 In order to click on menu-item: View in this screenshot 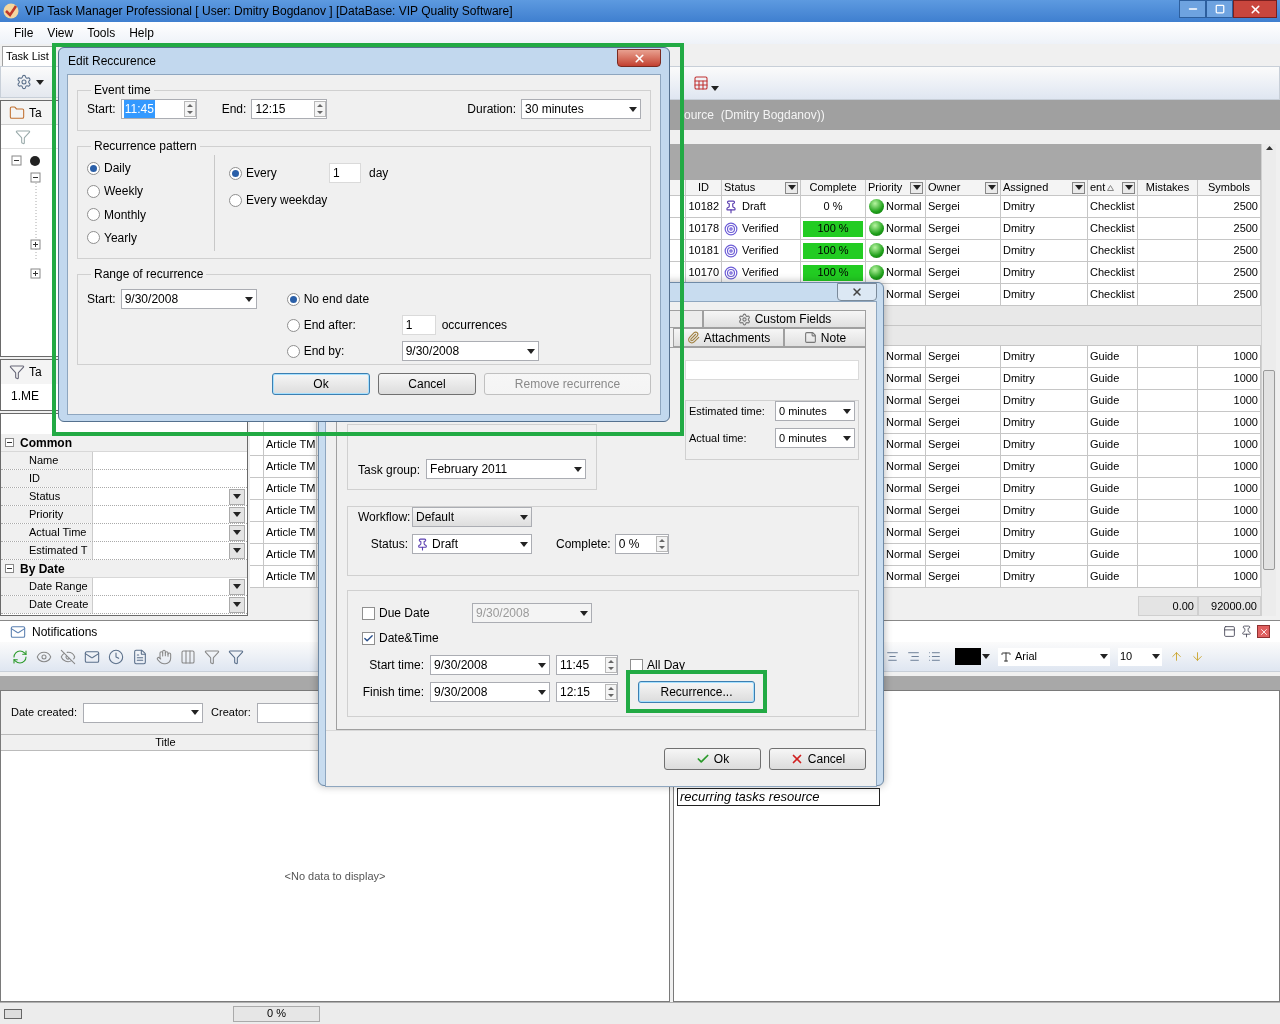, I will do `click(60, 33)`.